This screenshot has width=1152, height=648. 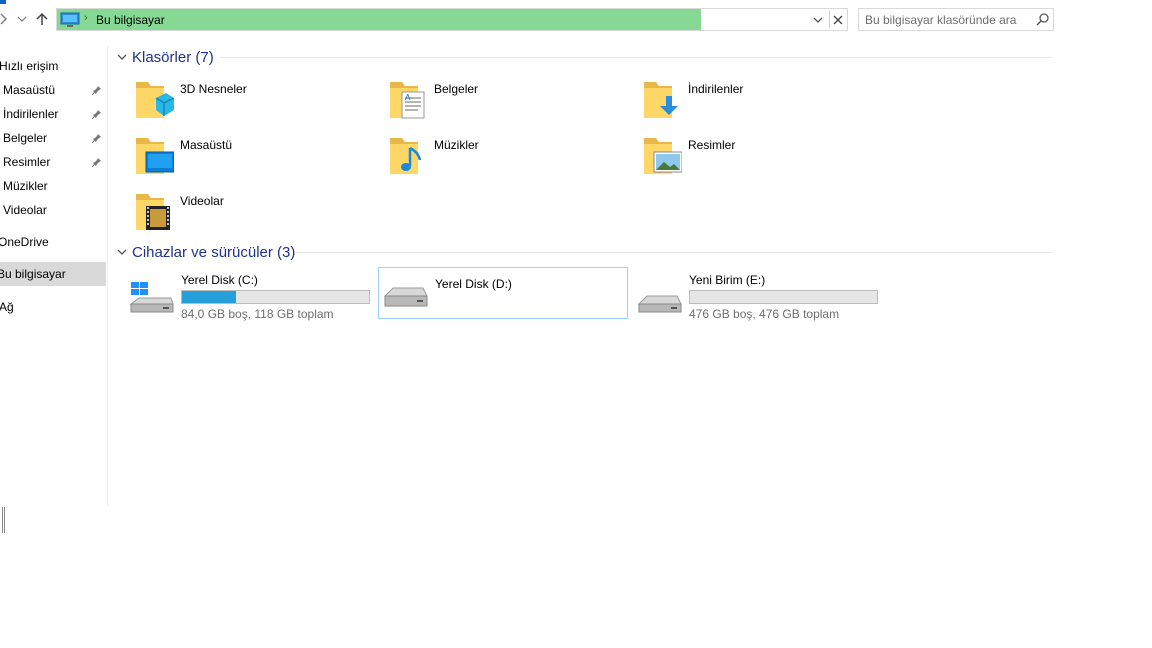 I want to click on folder-name: Videolar, so click(x=202, y=201).